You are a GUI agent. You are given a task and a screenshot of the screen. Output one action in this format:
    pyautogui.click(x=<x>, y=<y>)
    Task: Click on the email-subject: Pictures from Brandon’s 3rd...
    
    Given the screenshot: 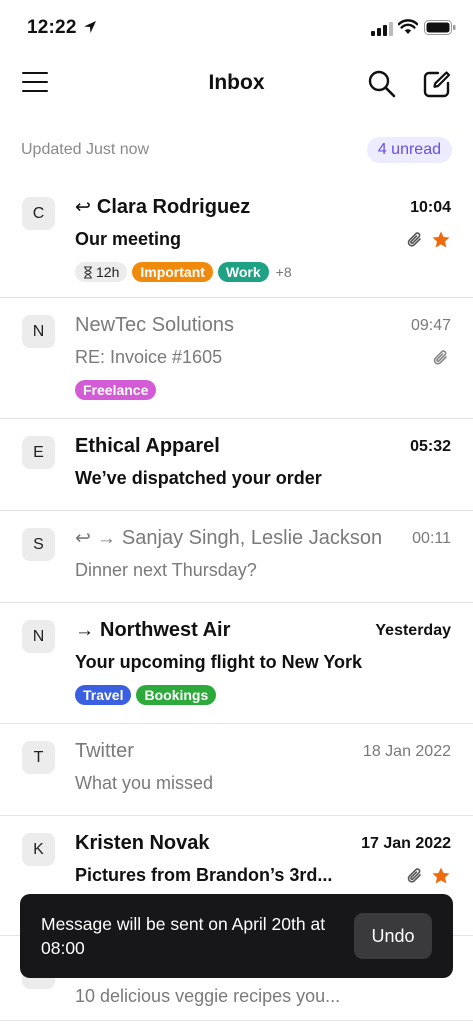 What is the action you would take?
    pyautogui.click(x=204, y=875)
    